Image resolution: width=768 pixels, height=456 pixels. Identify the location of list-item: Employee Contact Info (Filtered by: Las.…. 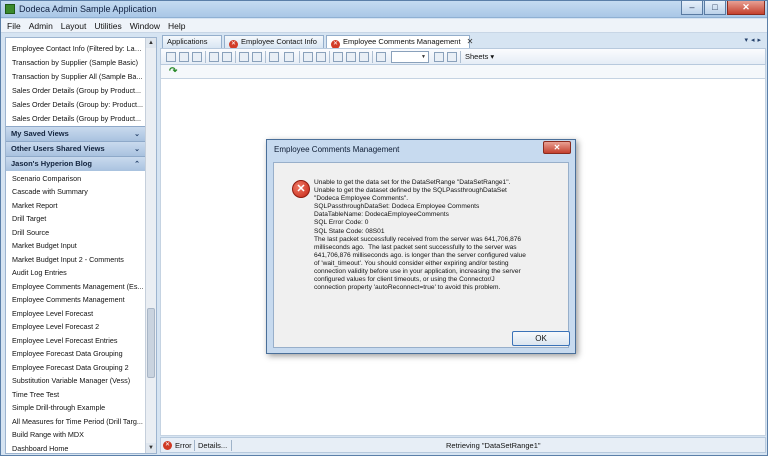
(78, 48).